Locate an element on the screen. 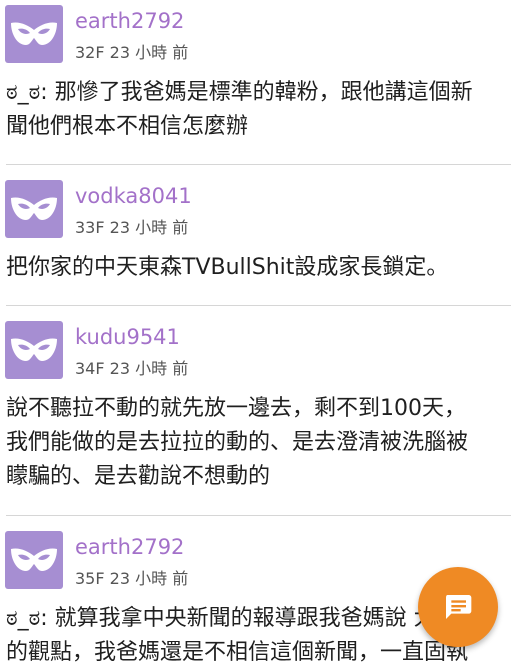 This screenshot has width=519, height=670. comment-line: 我們能做的是去拉拉的動的、是去澄清被洗腦被 is located at coordinates (237, 442).